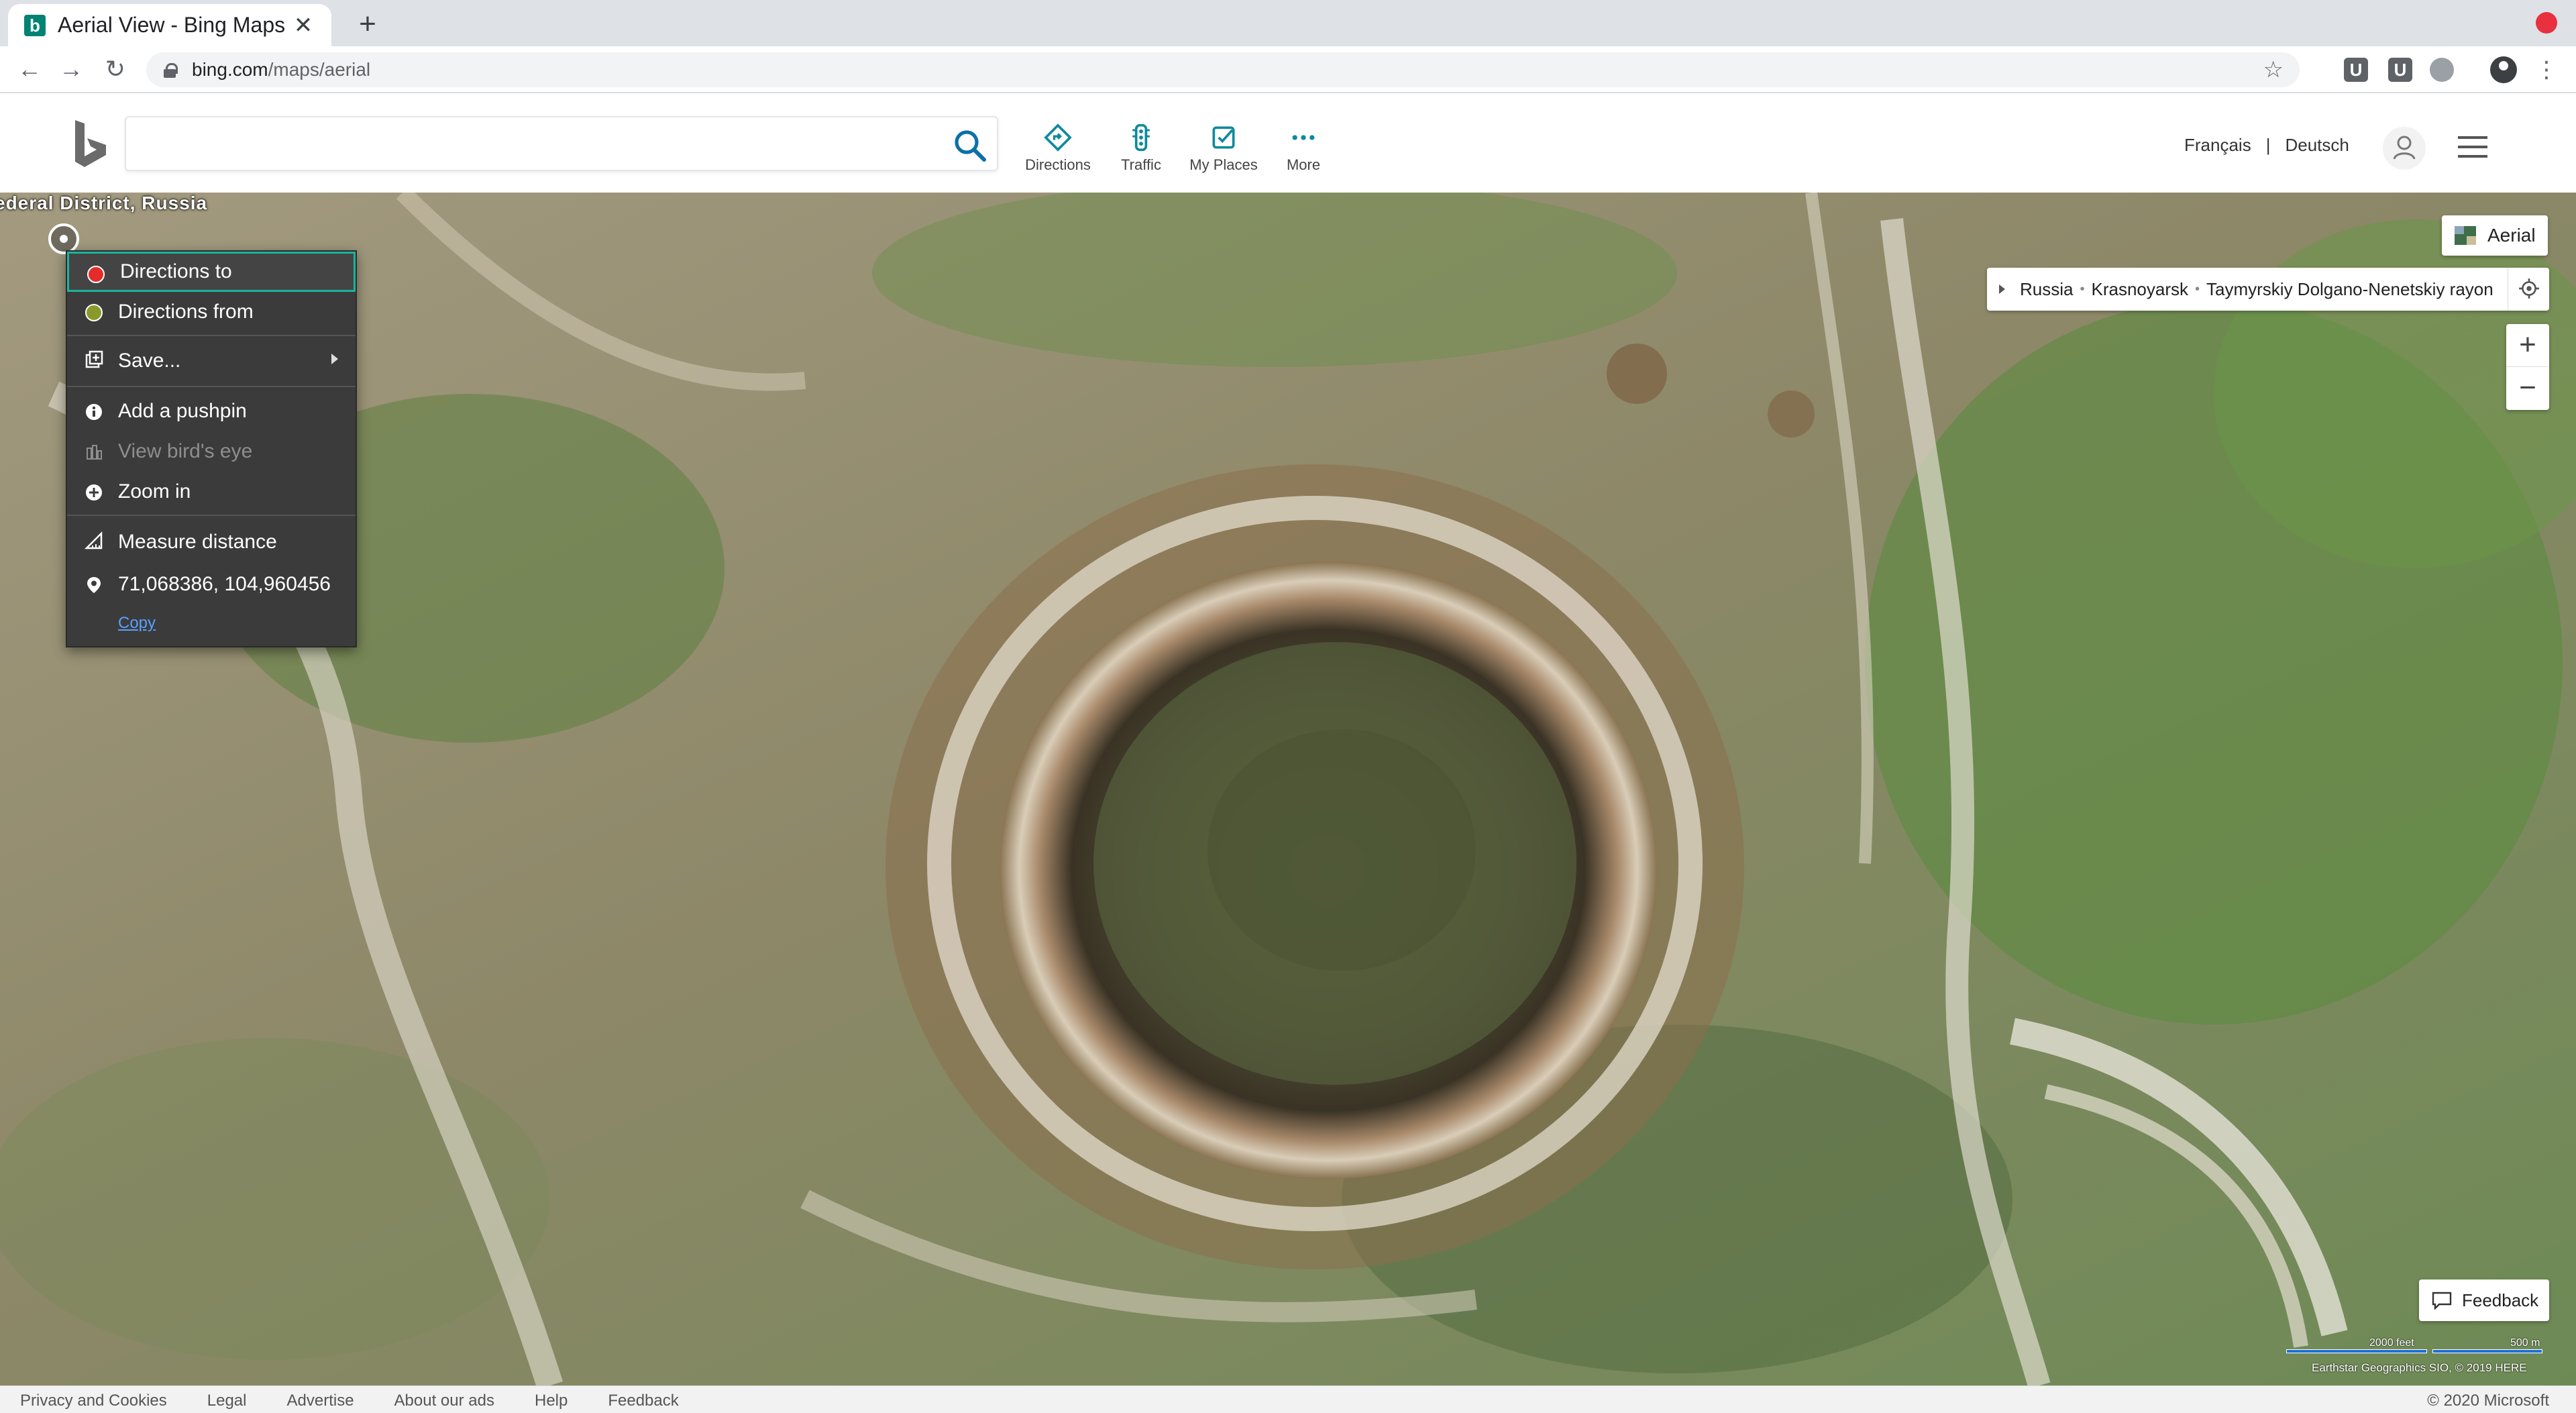 This screenshot has height=1413, width=2576. Describe the element at coordinates (643, 1401) in the screenshot. I see `footer-link-feedback: Feedback` at that location.